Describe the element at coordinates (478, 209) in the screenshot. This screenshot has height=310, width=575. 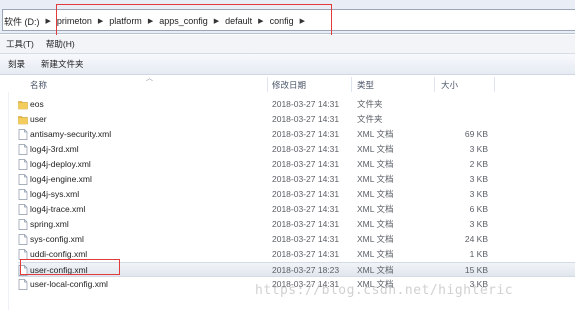
I see `file-size: 6 KB` at that location.